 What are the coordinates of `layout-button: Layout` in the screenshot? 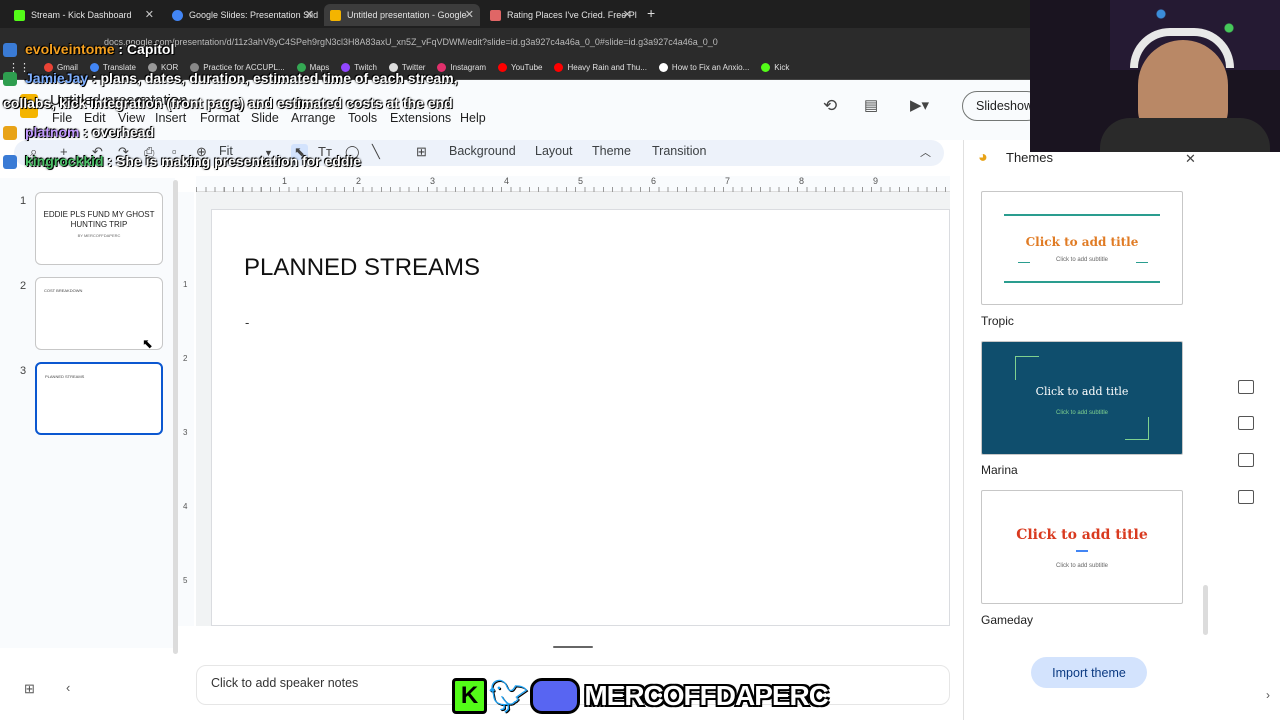 It's located at (554, 151).